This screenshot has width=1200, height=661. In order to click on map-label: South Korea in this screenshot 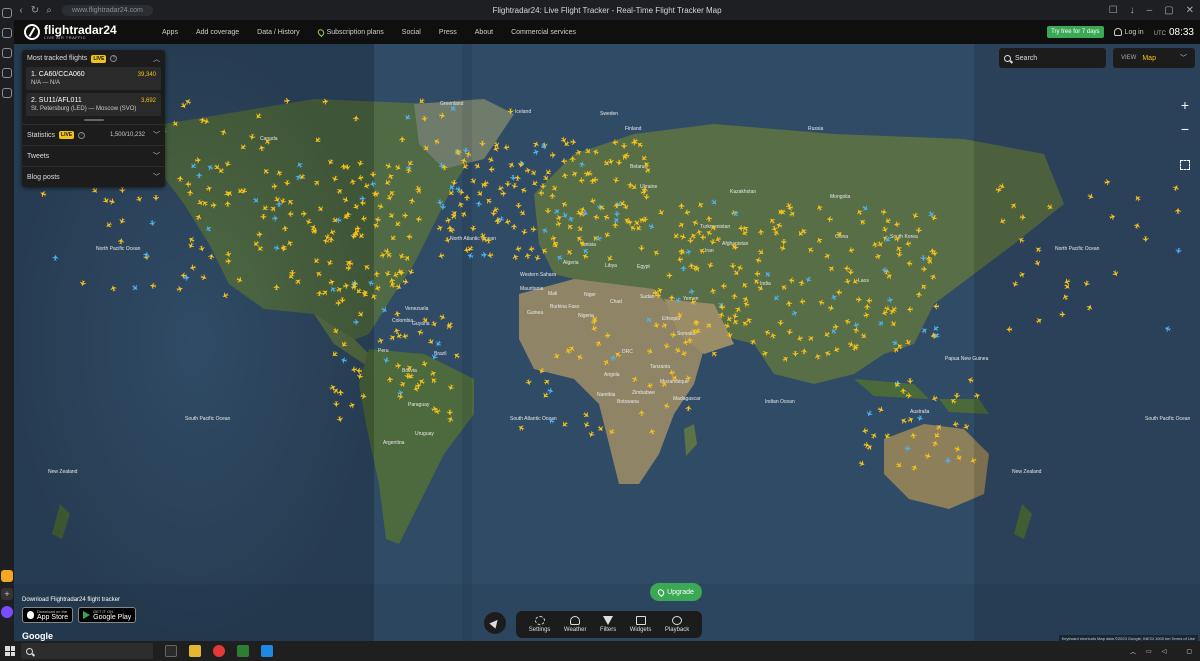, I will do `click(904, 237)`.